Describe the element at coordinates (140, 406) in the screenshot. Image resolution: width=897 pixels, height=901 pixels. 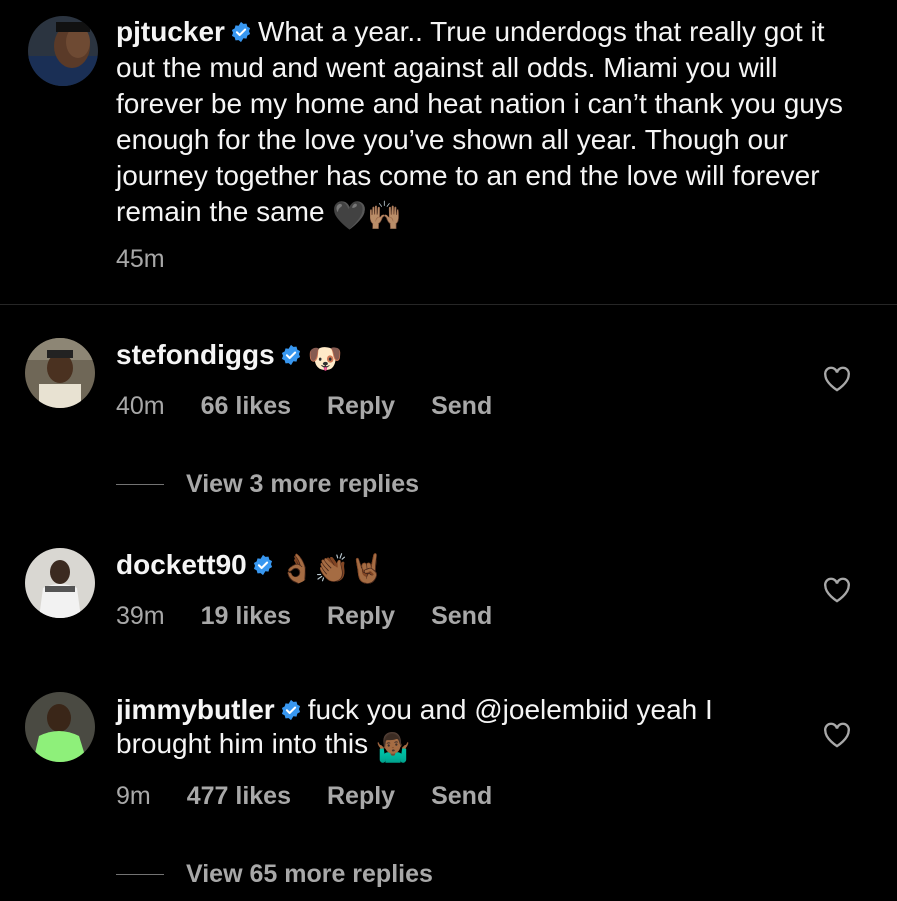
I see `comment-timestamp: 40m` at that location.